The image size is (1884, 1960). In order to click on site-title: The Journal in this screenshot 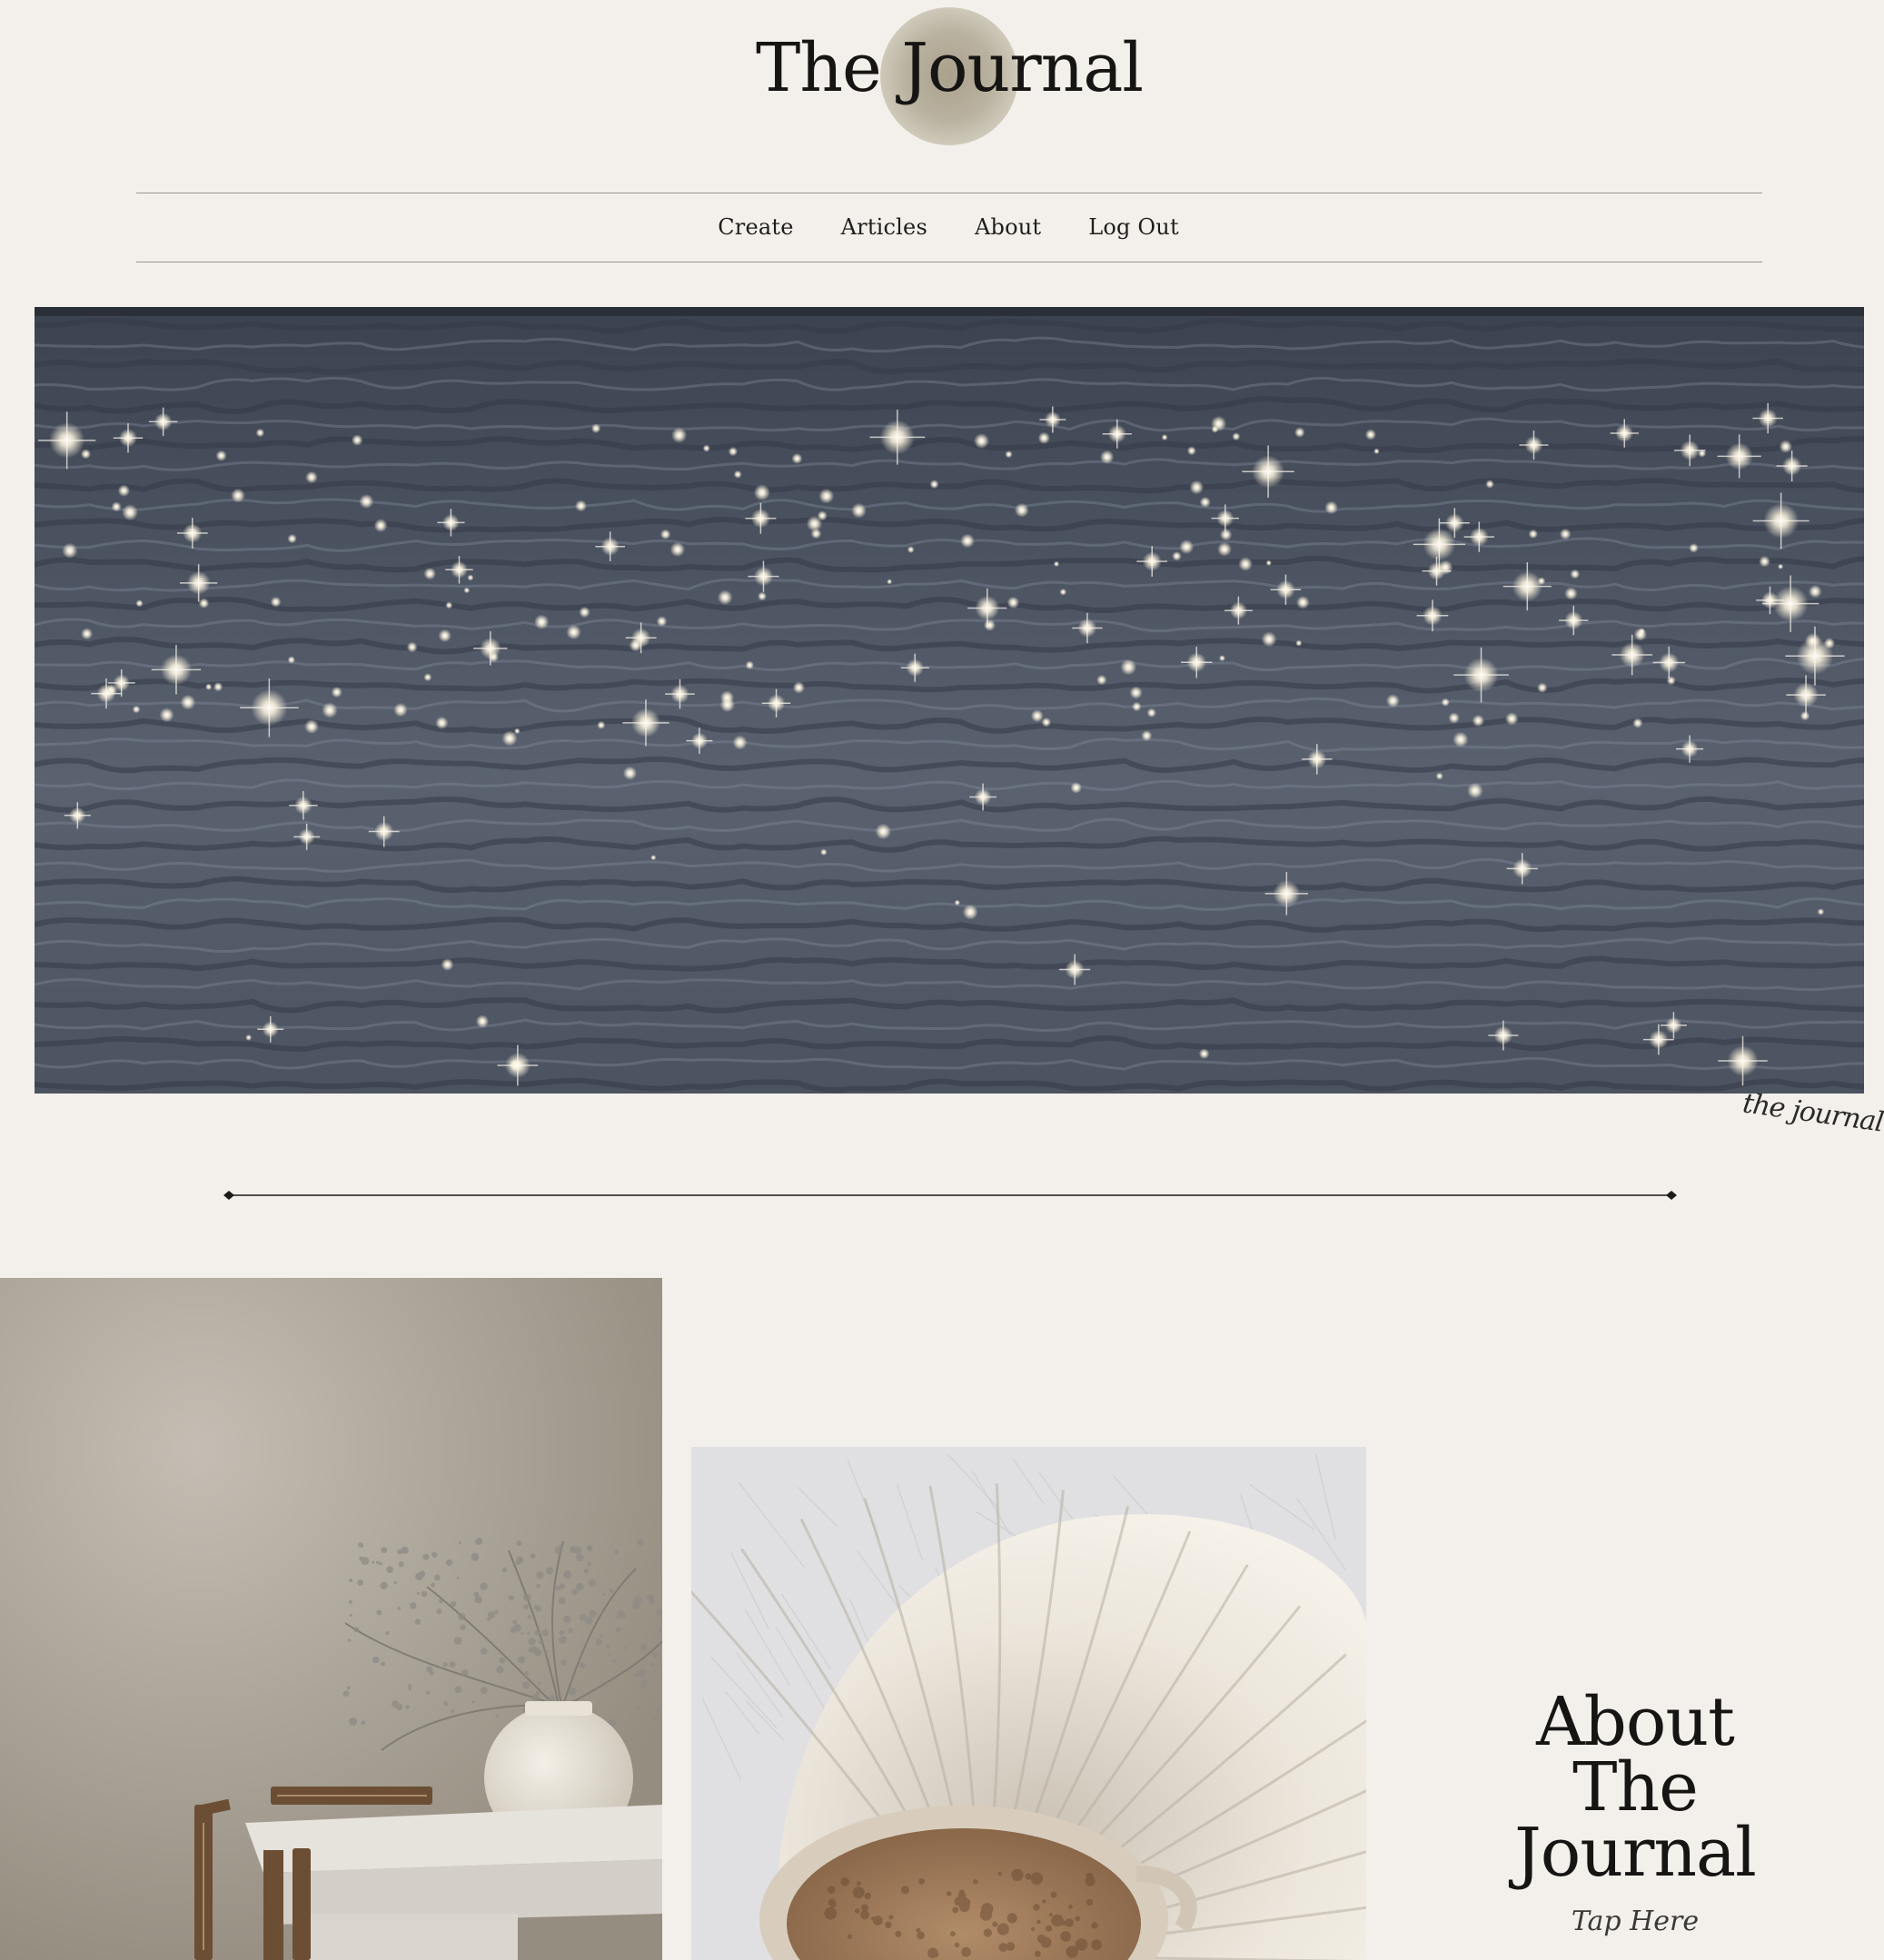, I will do `click(942, 68)`.